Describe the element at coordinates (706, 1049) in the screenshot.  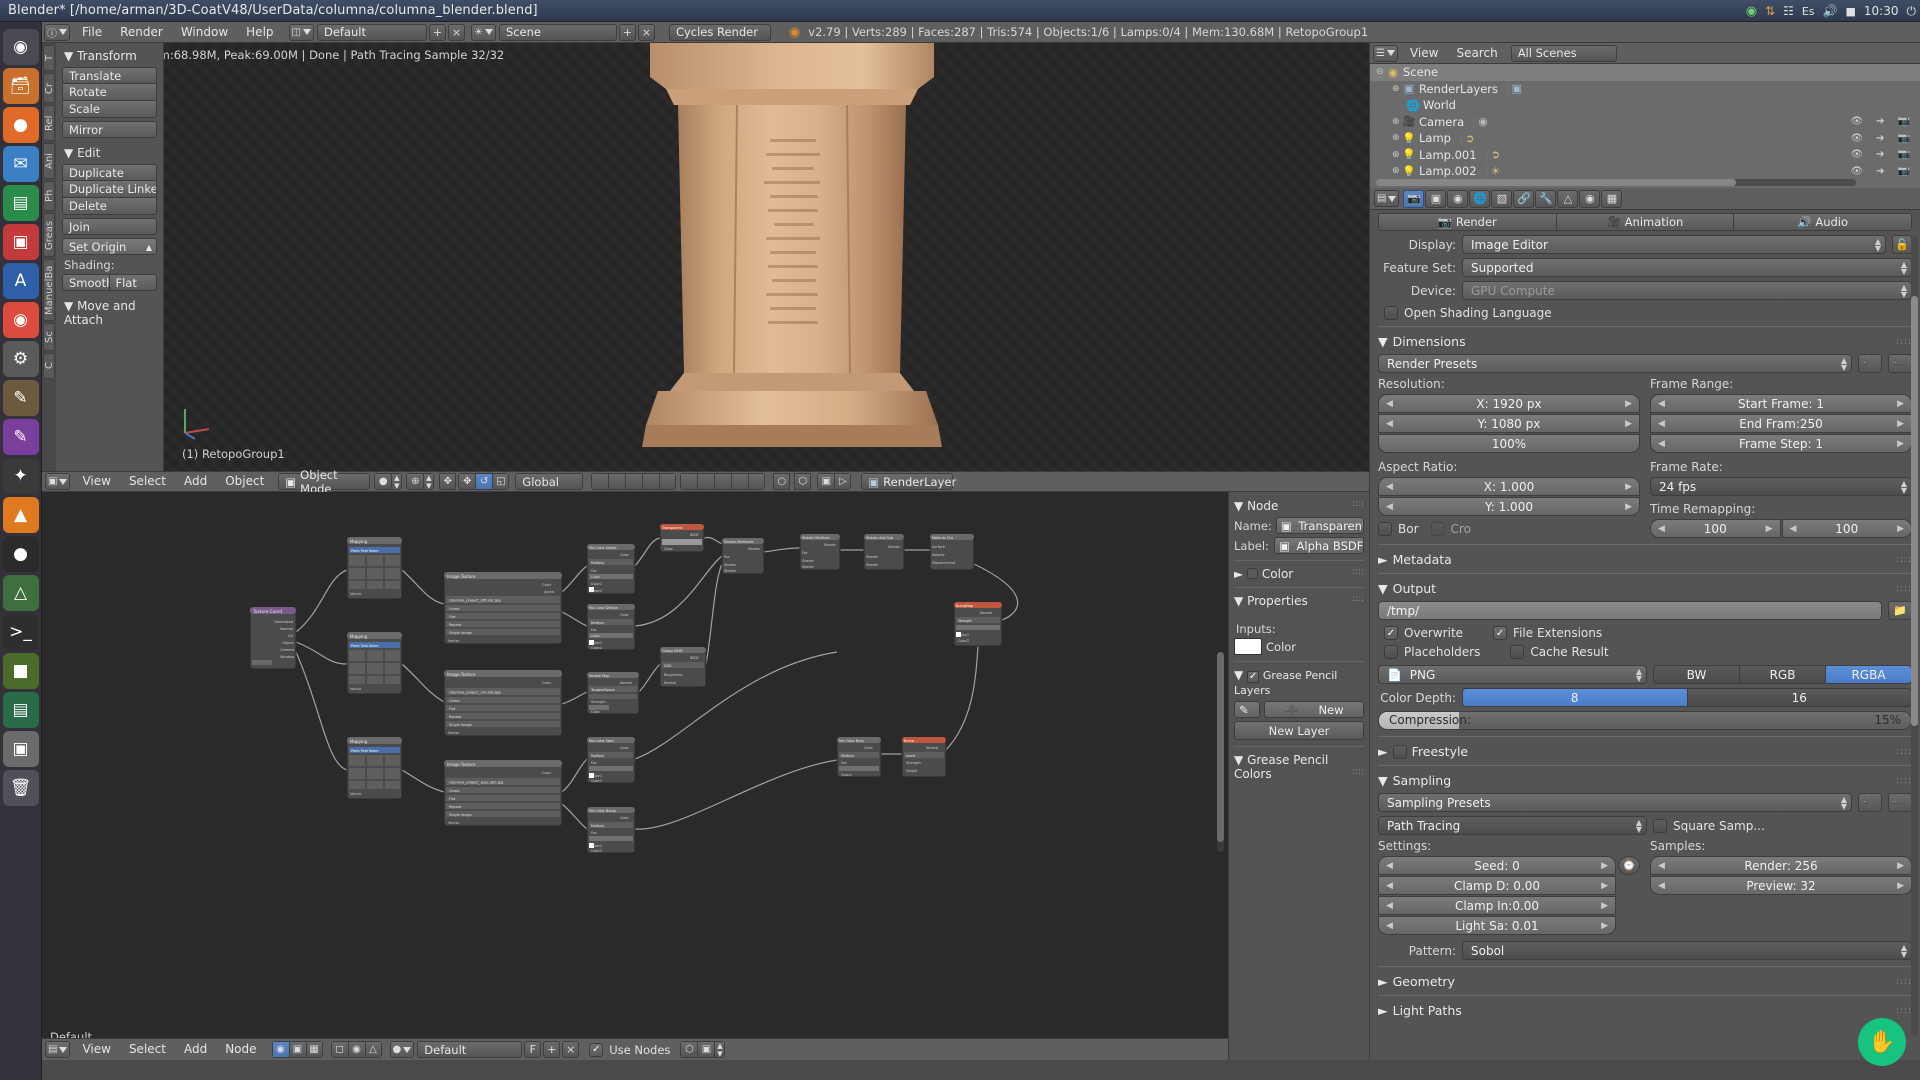
I see `node-snap-element-icon: ▣` at that location.